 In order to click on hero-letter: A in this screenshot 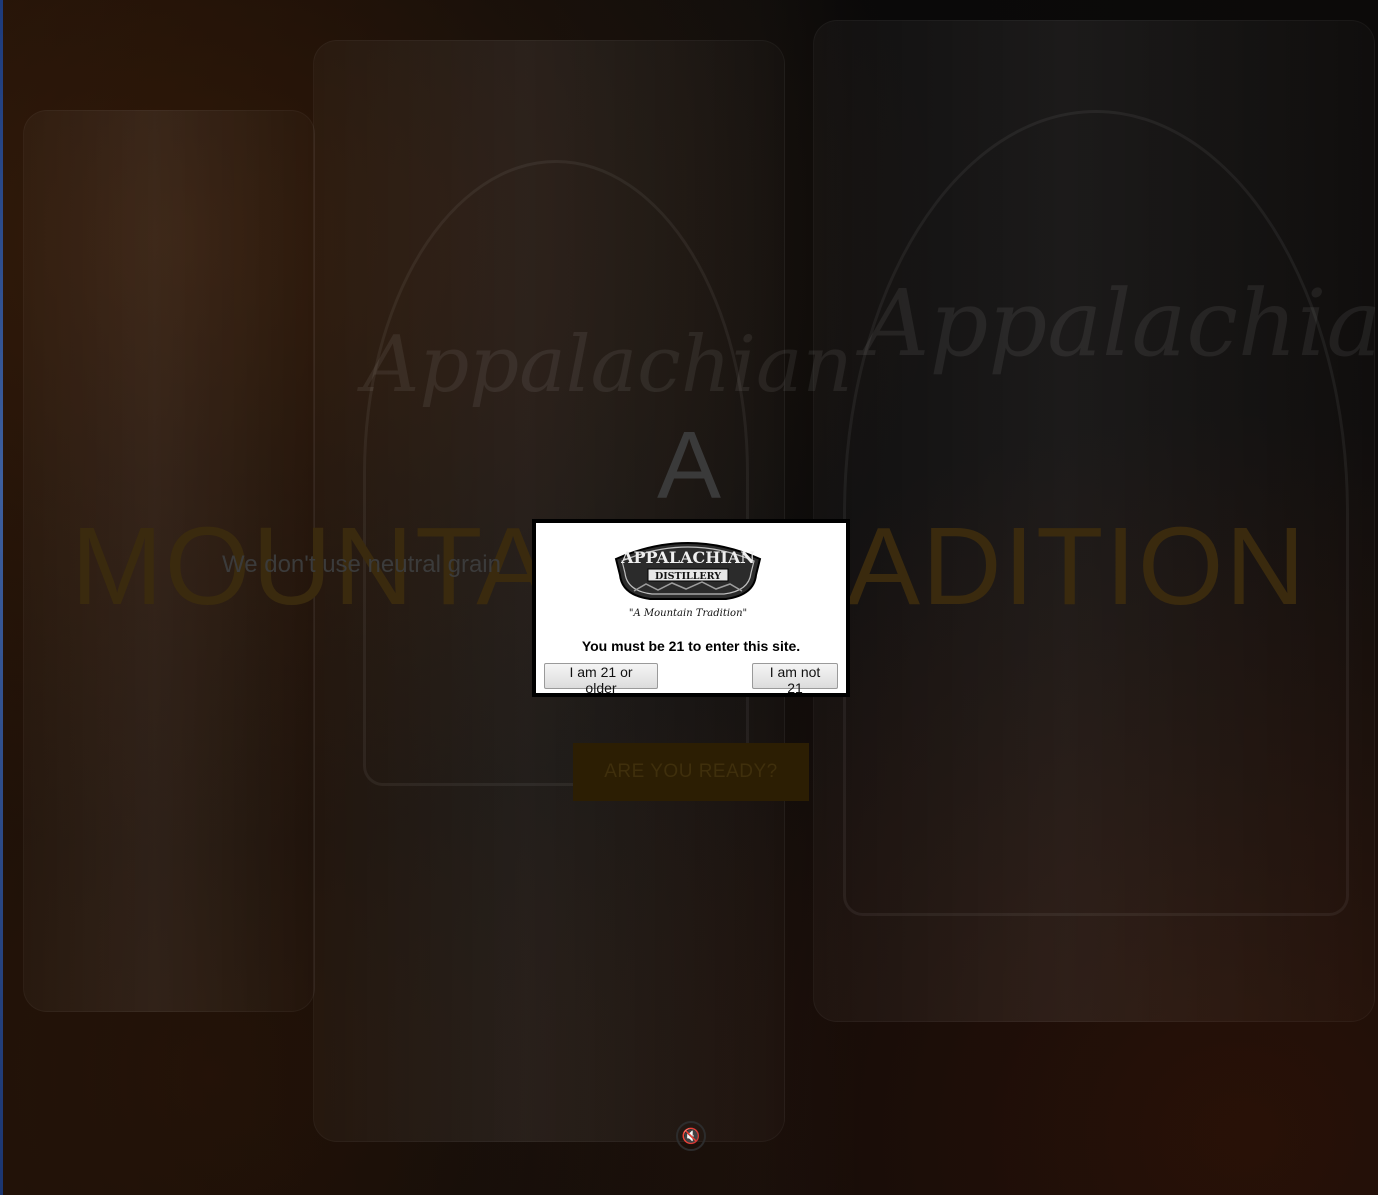, I will do `click(689, 465)`.